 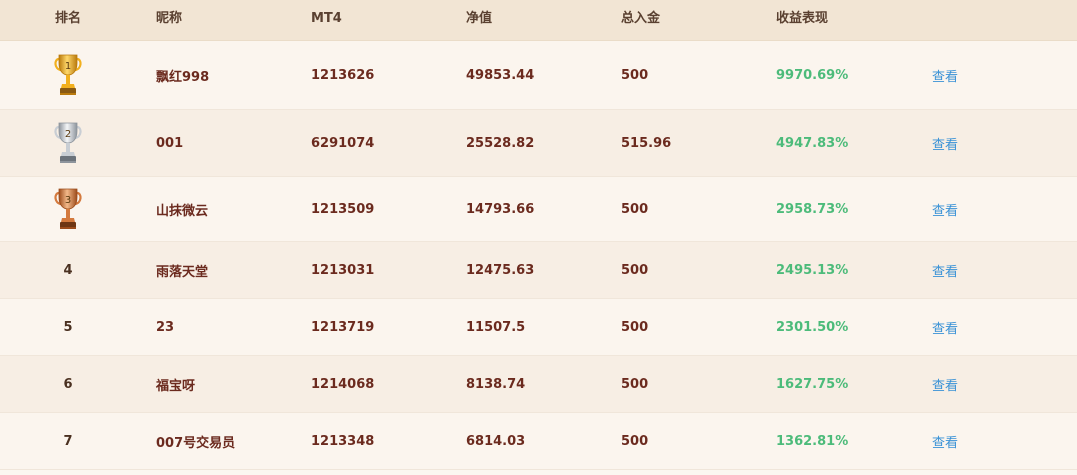 I want to click on rank-trophy: 3, so click(x=68, y=209).